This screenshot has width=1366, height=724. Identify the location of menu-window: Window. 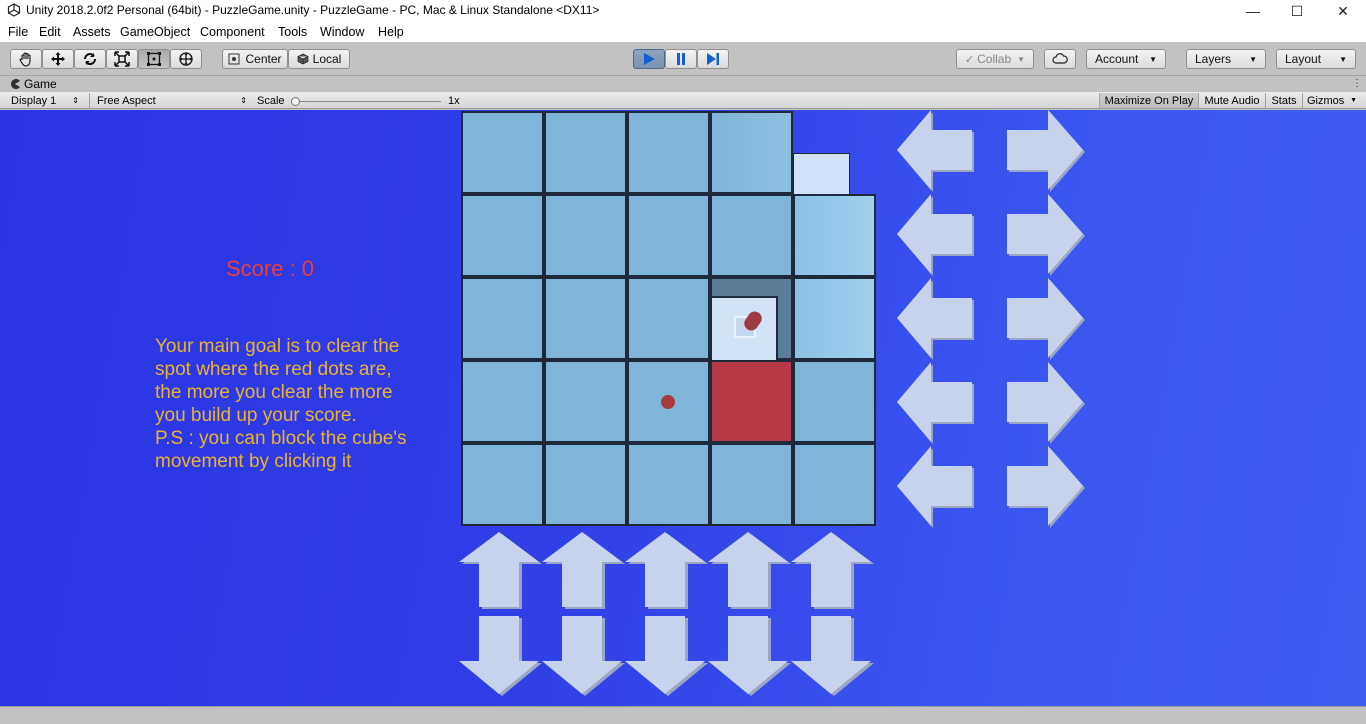
(342, 32).